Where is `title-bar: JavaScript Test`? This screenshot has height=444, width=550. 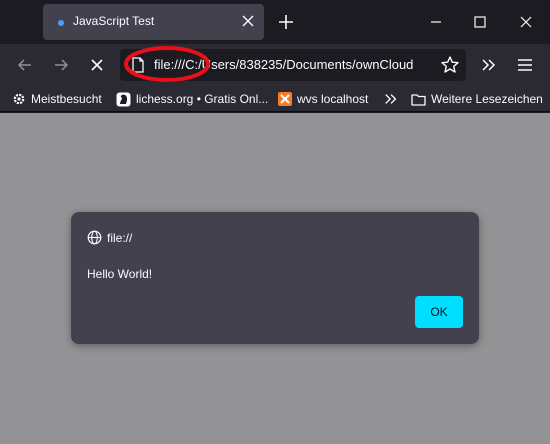 title-bar: JavaScript Test is located at coordinates (275, 22).